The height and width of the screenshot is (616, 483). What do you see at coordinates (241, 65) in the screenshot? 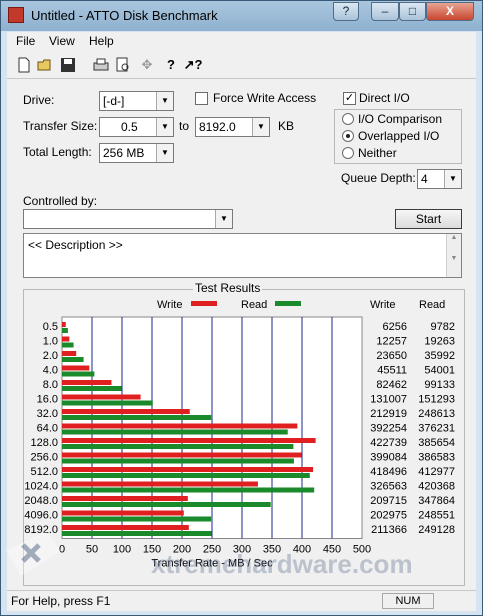
I see `toolbar: ✥ ? ↗?` at bounding box center [241, 65].